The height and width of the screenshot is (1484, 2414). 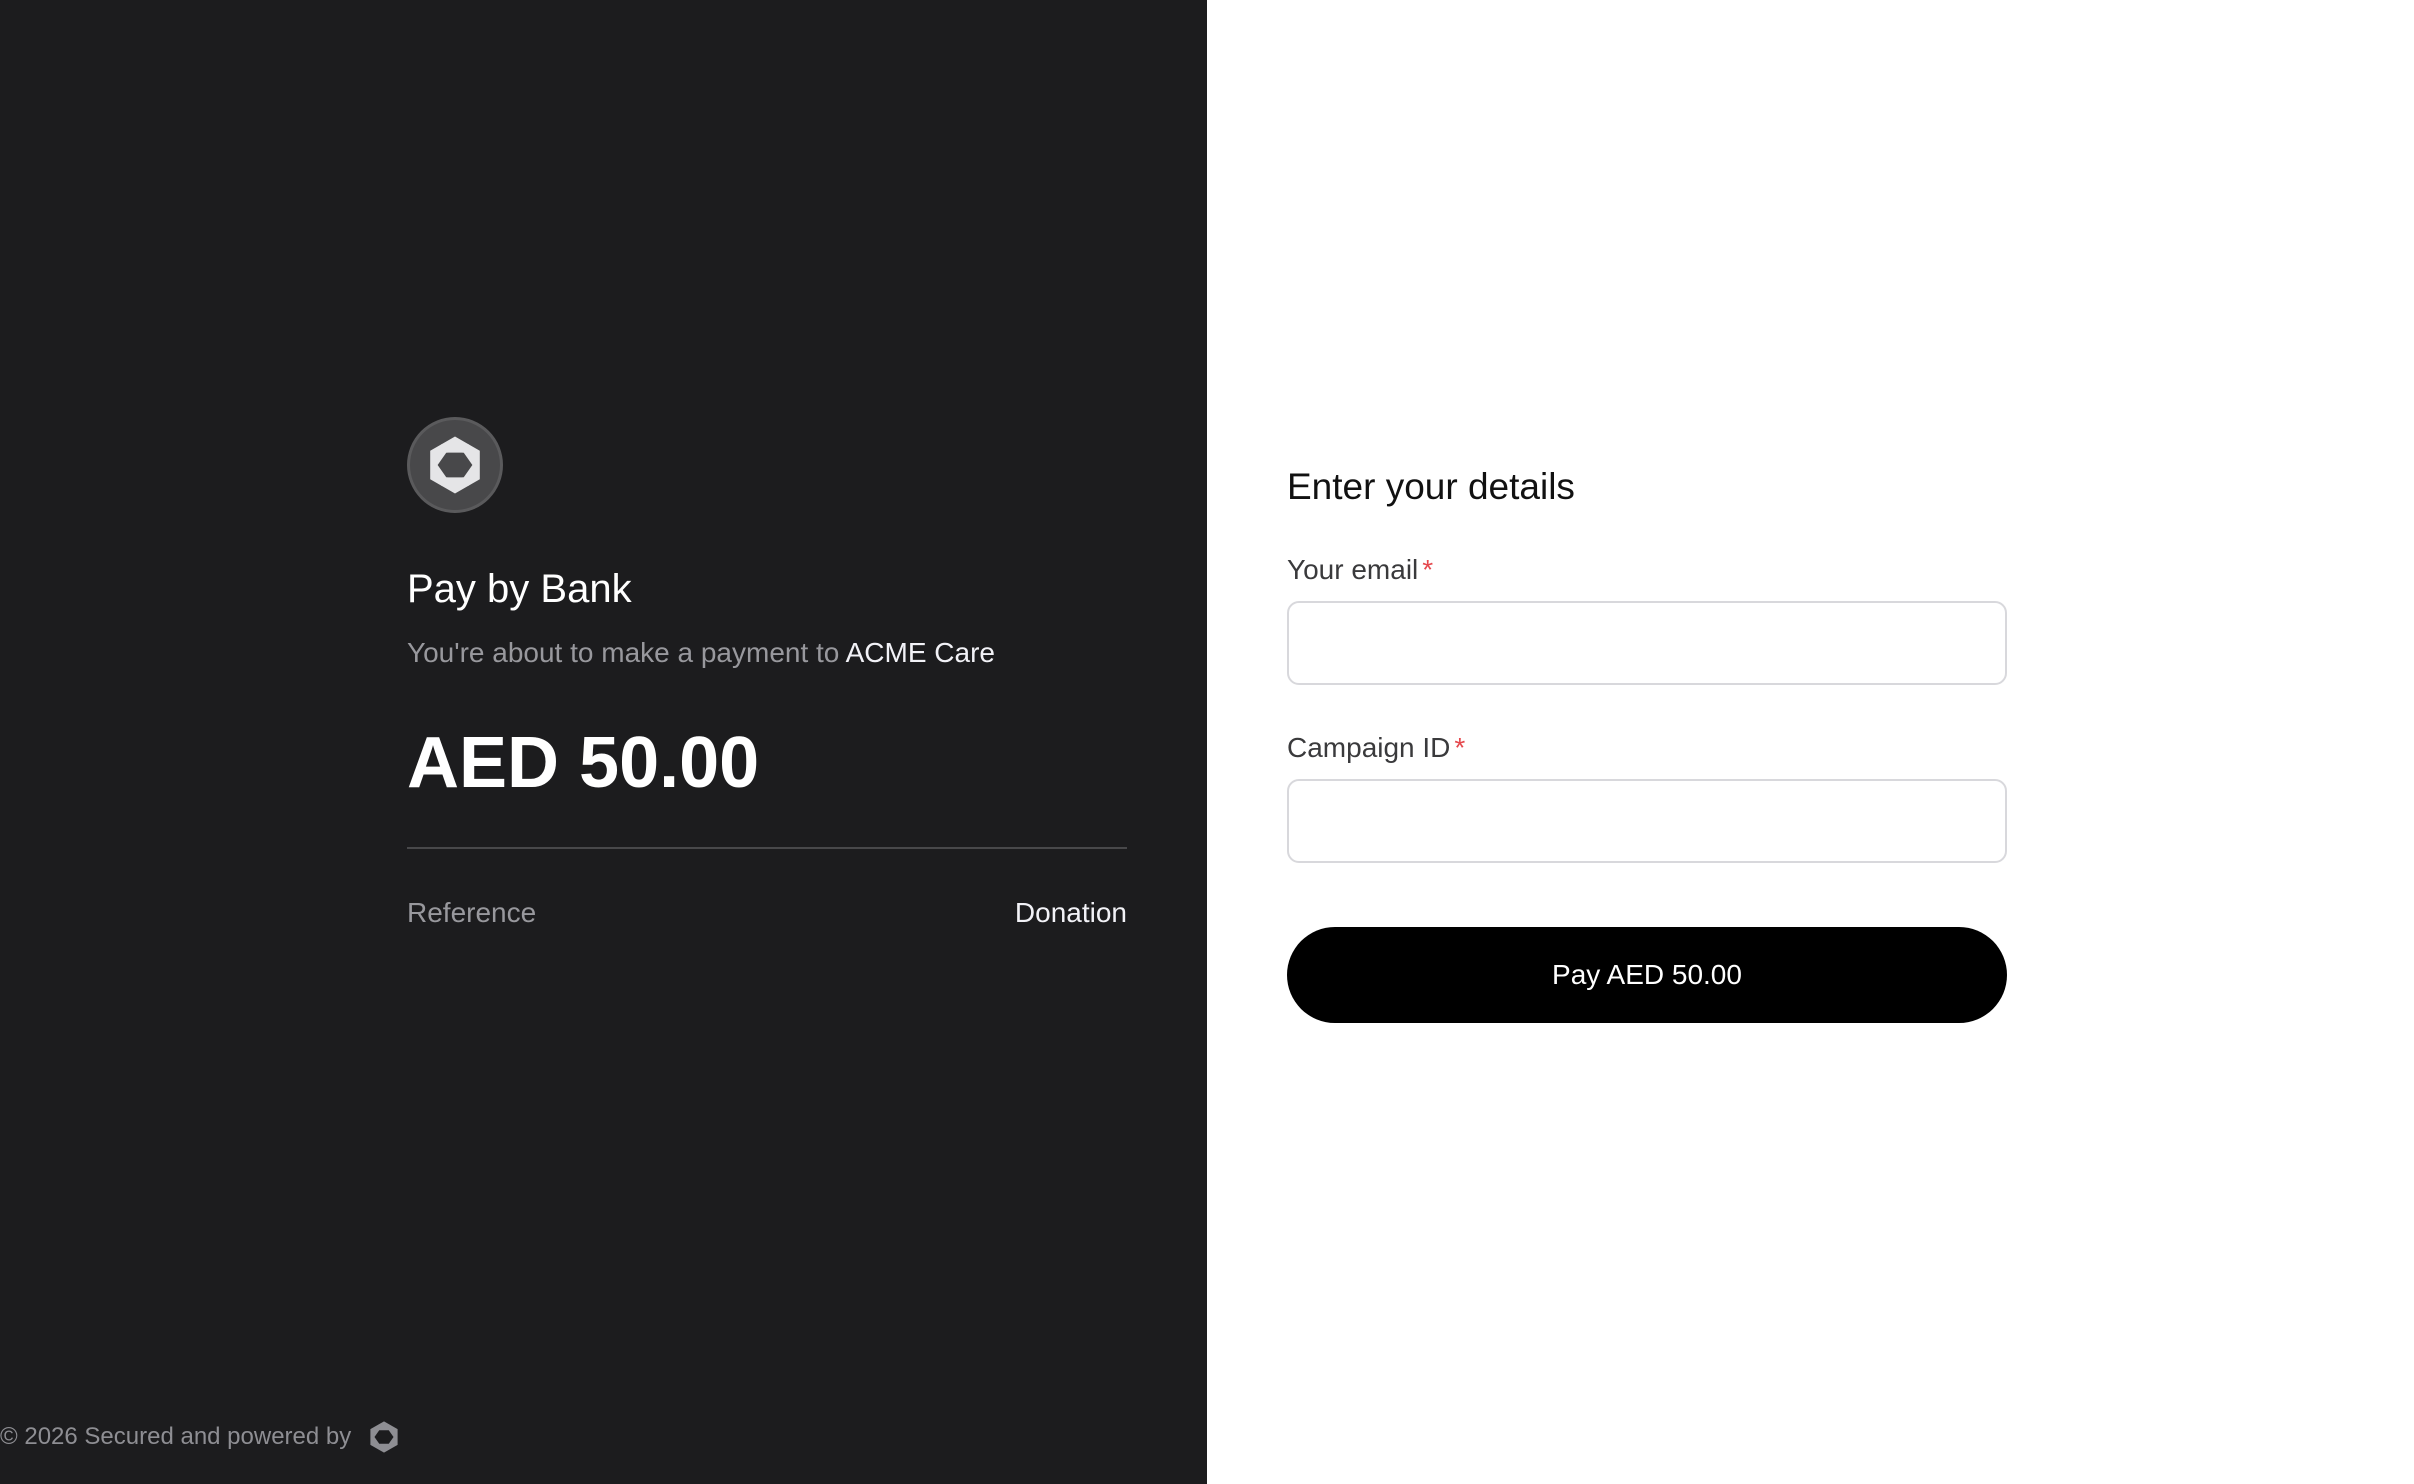 What do you see at coordinates (1647, 642) in the screenshot?
I see `email-field` at bounding box center [1647, 642].